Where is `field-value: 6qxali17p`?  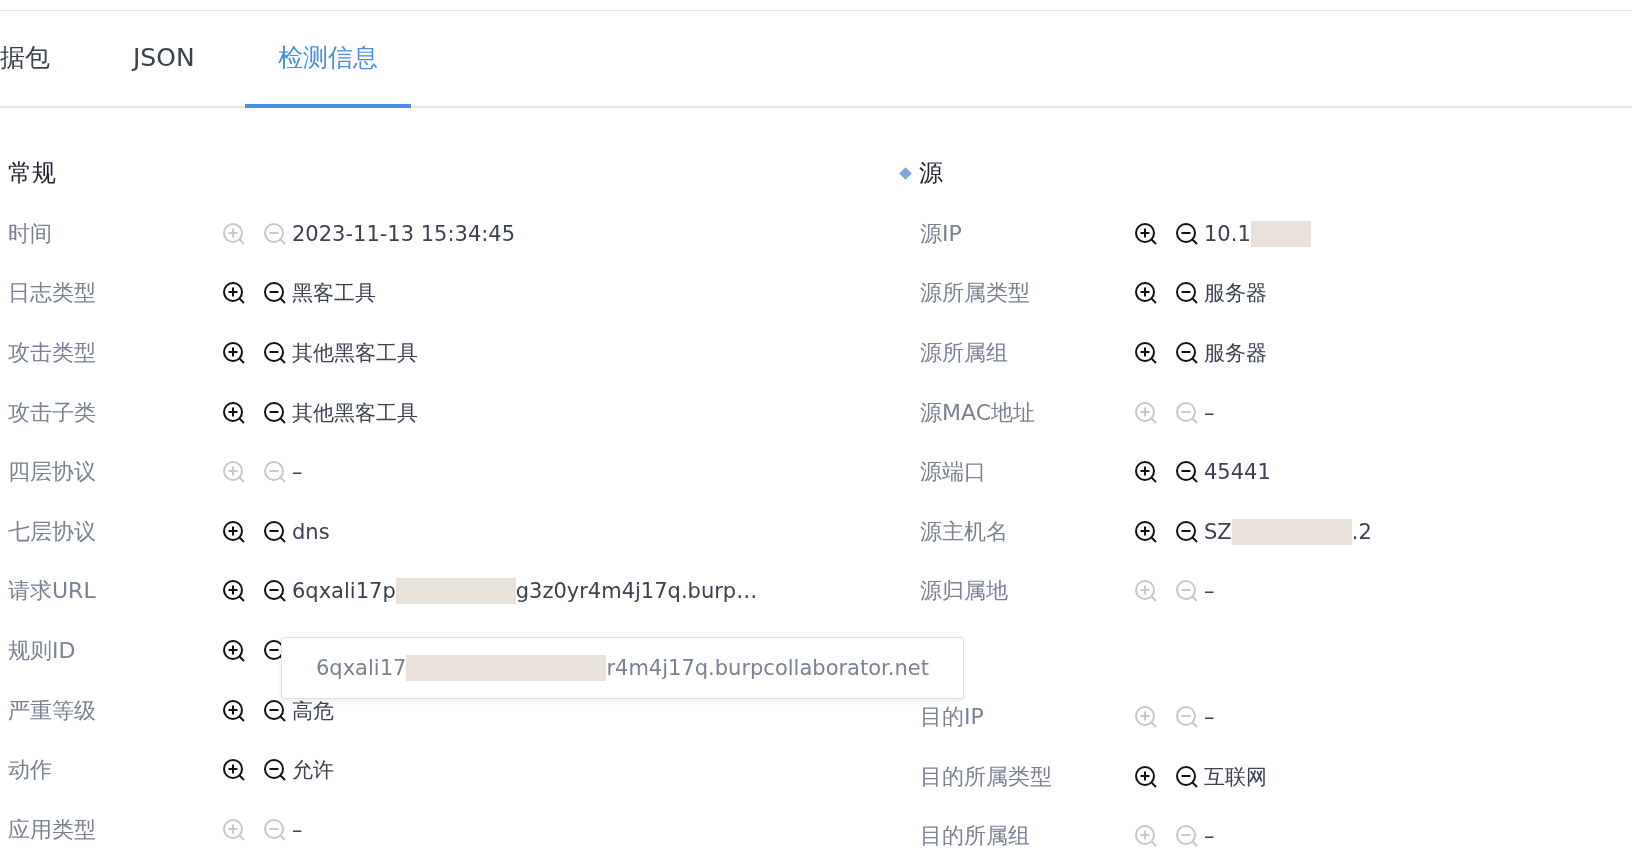
field-value: 6qxali17p is located at coordinates (344, 591).